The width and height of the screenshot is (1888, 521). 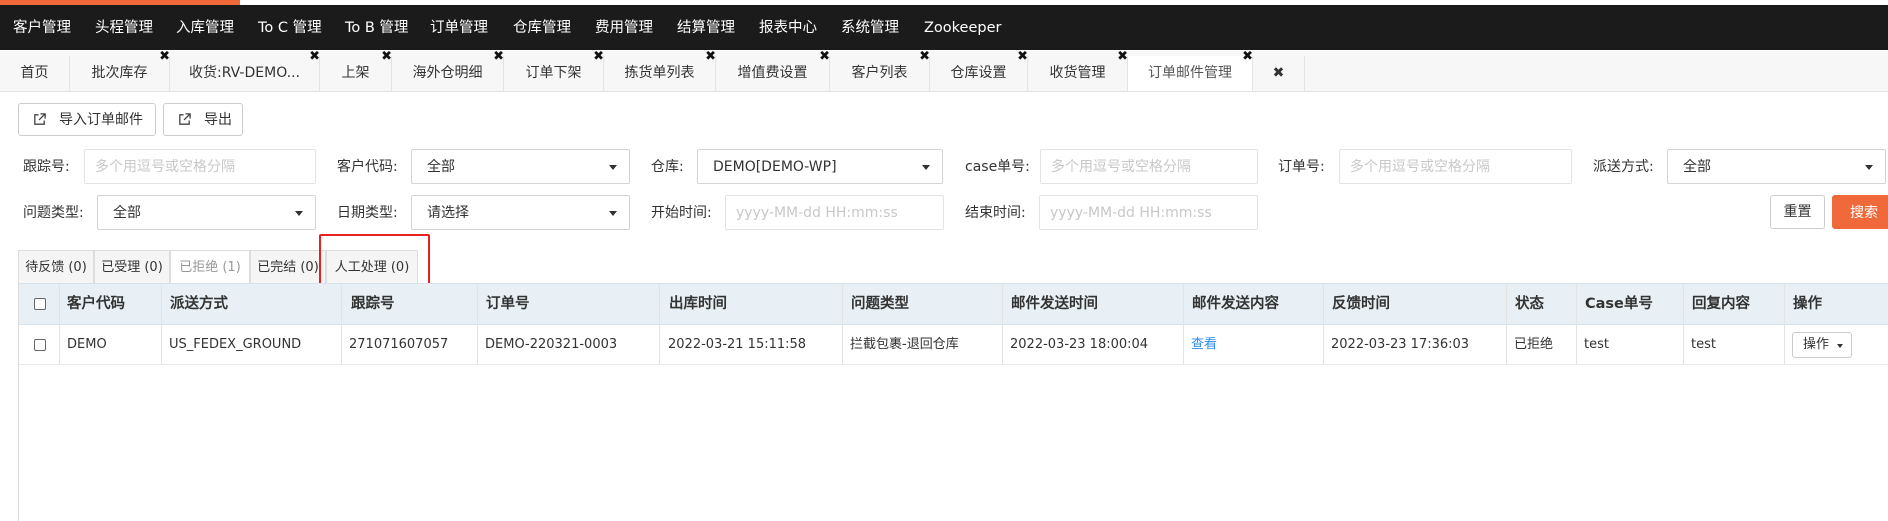 What do you see at coordinates (962, 27) in the screenshot?
I see `nav-item-zookeeper: Zookeeper` at bounding box center [962, 27].